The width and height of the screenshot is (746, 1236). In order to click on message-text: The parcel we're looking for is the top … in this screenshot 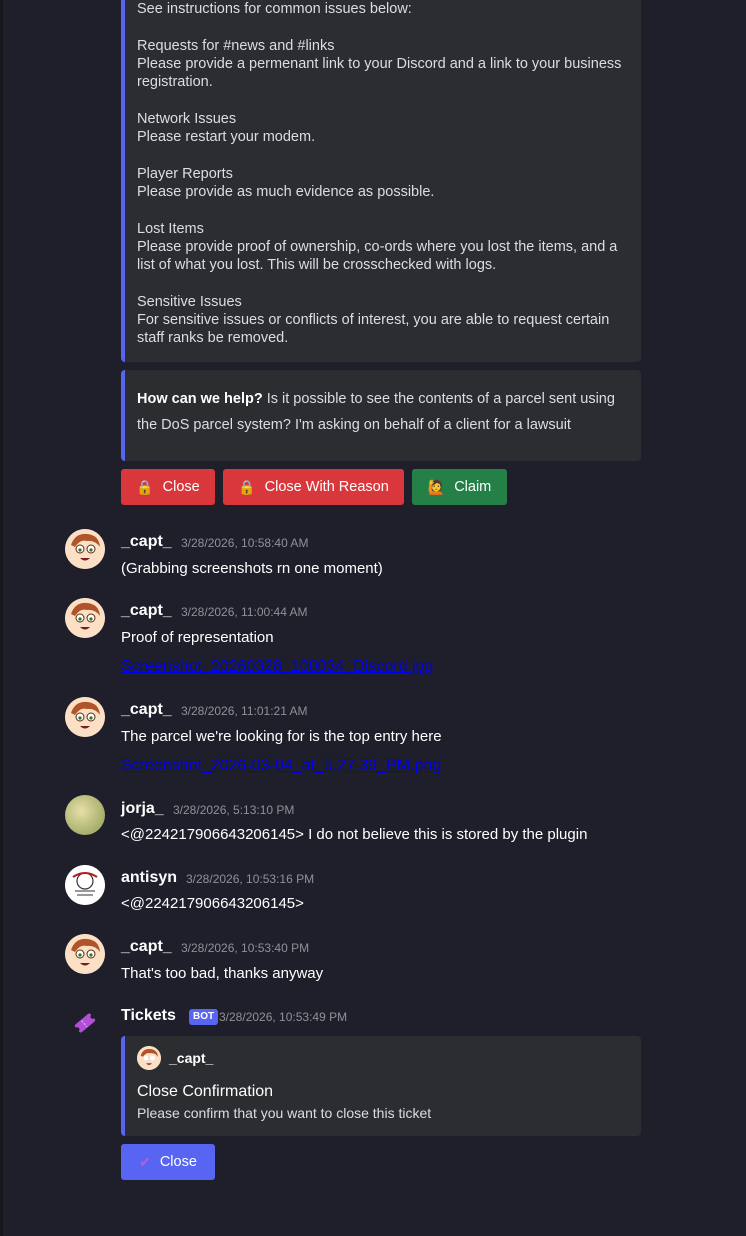, I will do `click(281, 736)`.